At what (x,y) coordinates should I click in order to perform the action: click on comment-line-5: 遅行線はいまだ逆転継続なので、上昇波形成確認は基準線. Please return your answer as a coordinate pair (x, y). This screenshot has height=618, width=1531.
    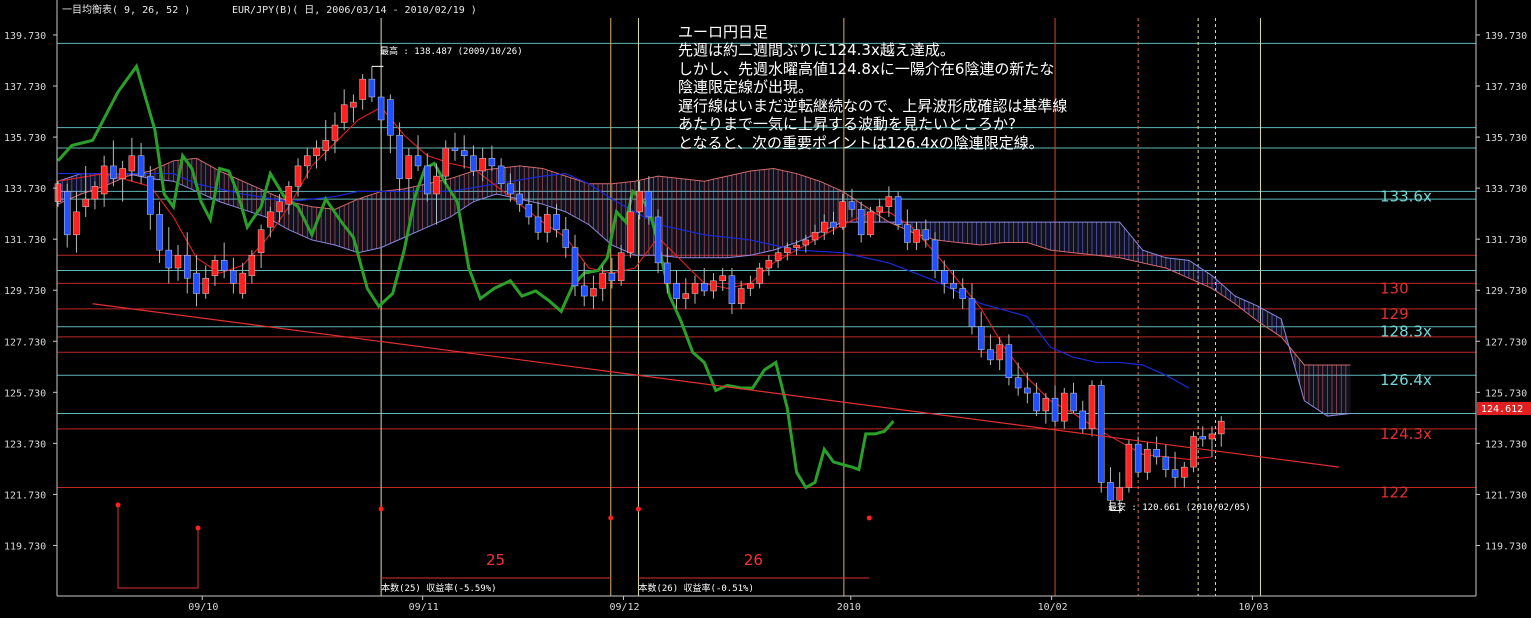
    Looking at the image, I should click on (872, 106).